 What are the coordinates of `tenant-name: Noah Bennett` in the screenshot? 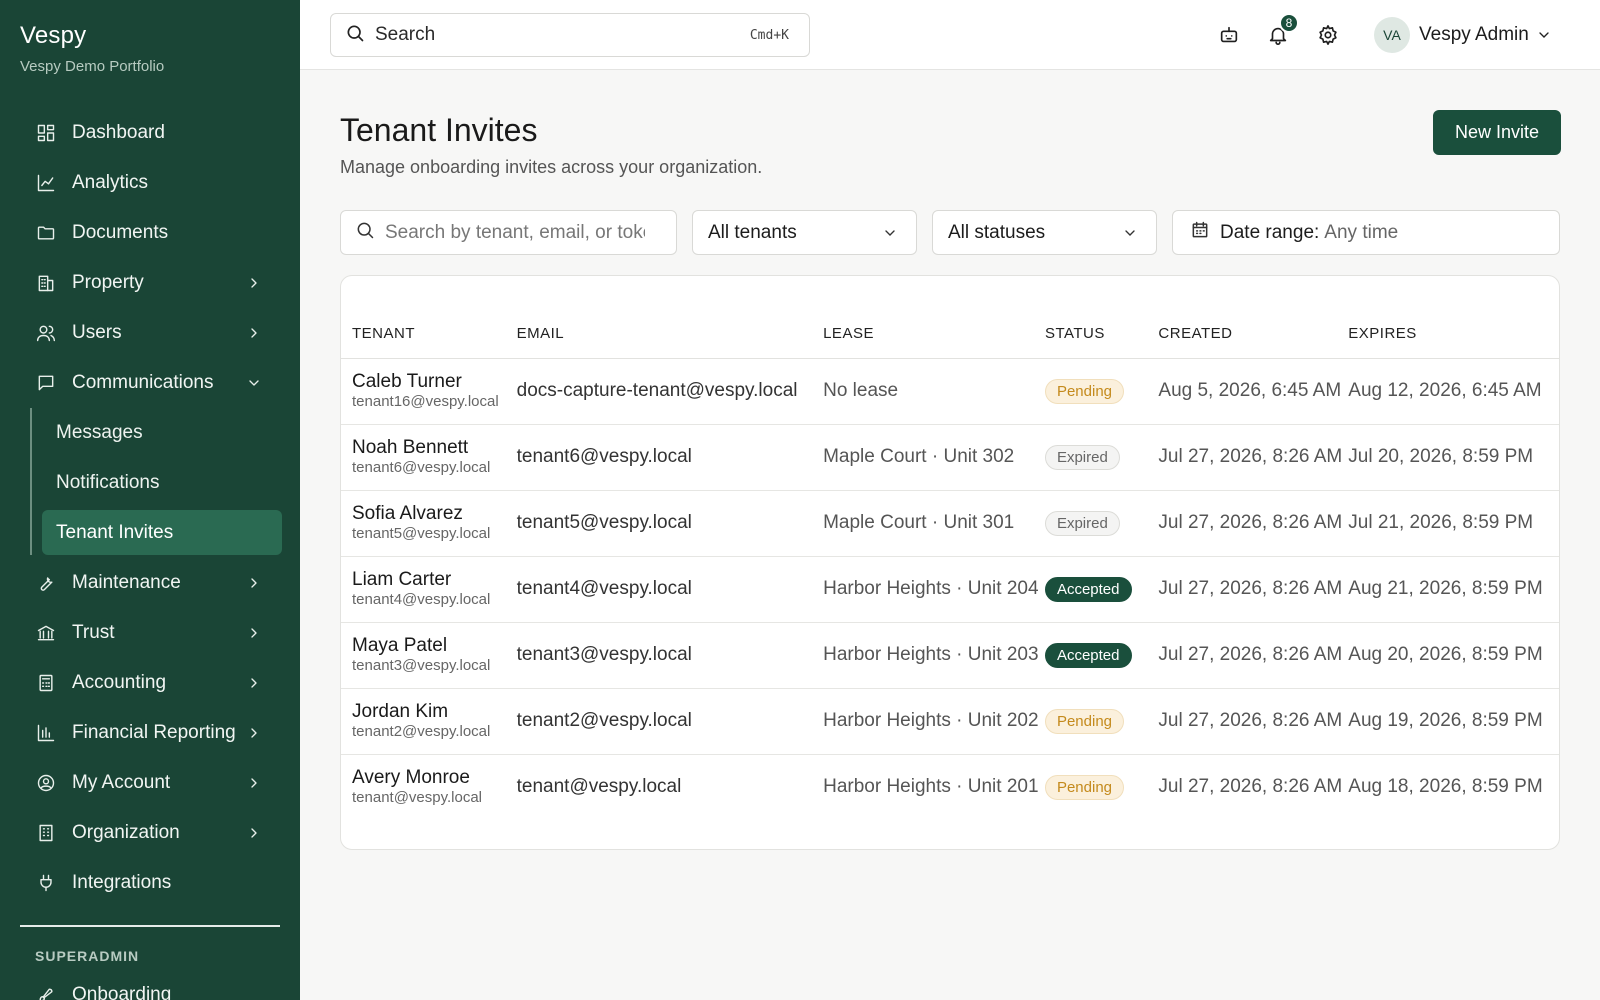 It's located at (410, 447).